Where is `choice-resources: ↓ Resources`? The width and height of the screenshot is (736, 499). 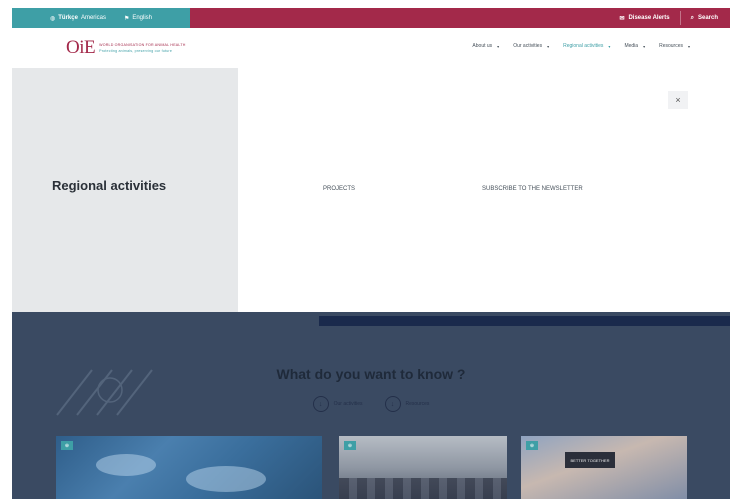 choice-resources: ↓ Resources is located at coordinates (407, 404).